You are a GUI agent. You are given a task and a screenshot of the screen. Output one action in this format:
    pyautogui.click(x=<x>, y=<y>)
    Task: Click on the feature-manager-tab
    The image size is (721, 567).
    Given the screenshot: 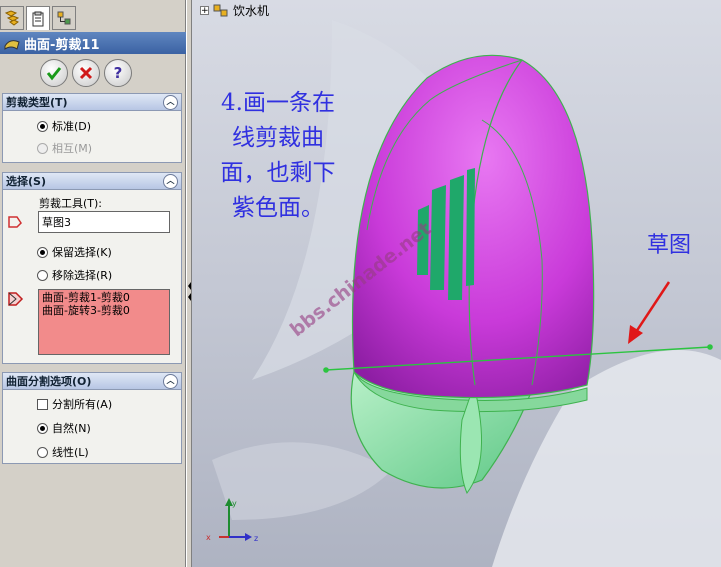 What is the action you would take?
    pyautogui.click(x=12, y=18)
    